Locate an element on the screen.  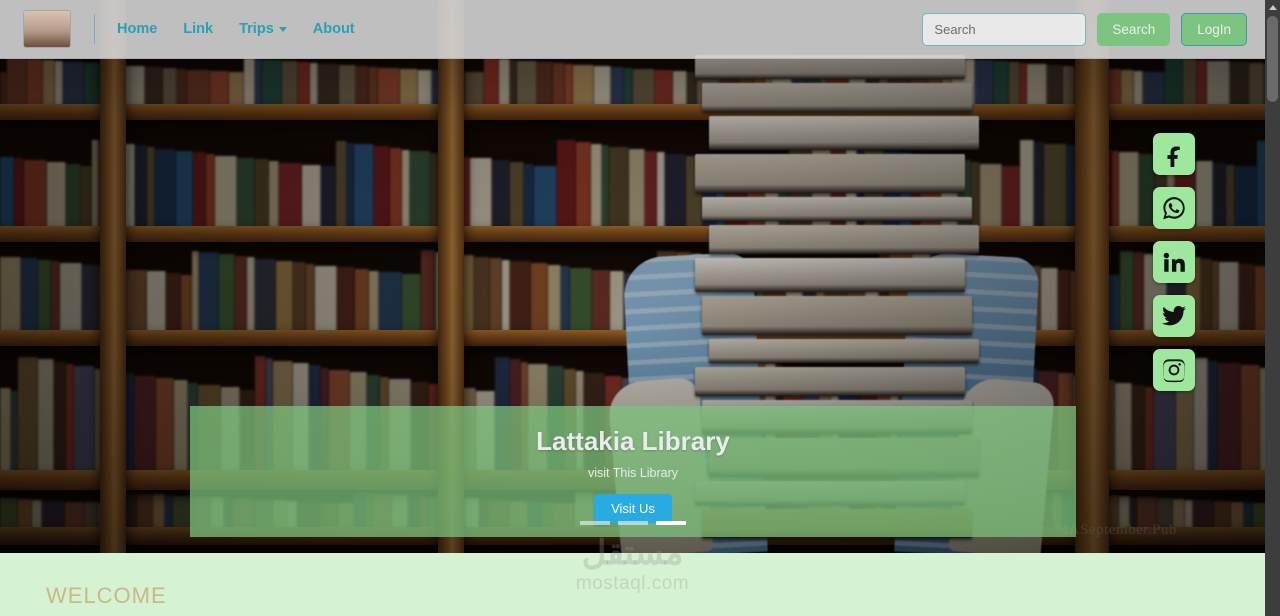
nav-item-link: Link is located at coordinates (198, 29).